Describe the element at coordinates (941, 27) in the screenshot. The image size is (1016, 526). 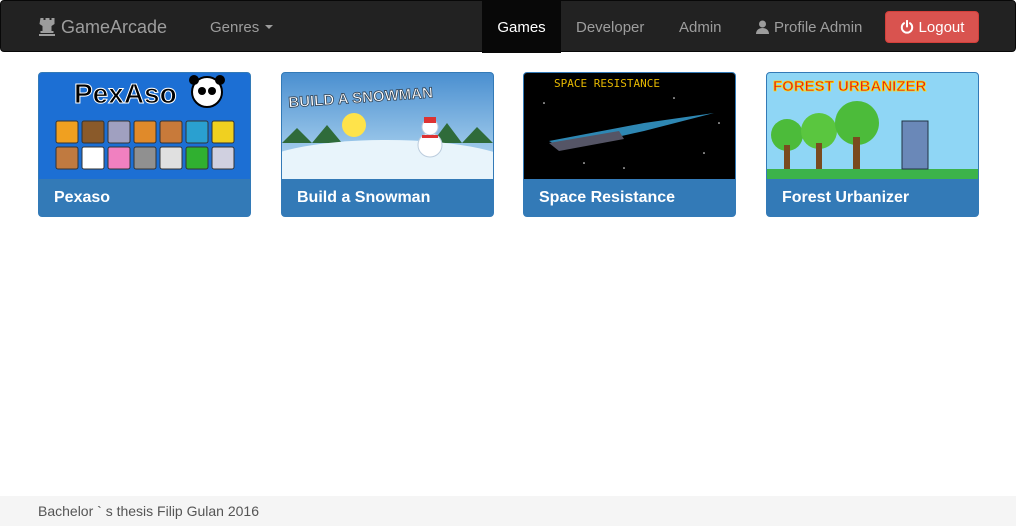
I see `logout-label: Logout` at that location.